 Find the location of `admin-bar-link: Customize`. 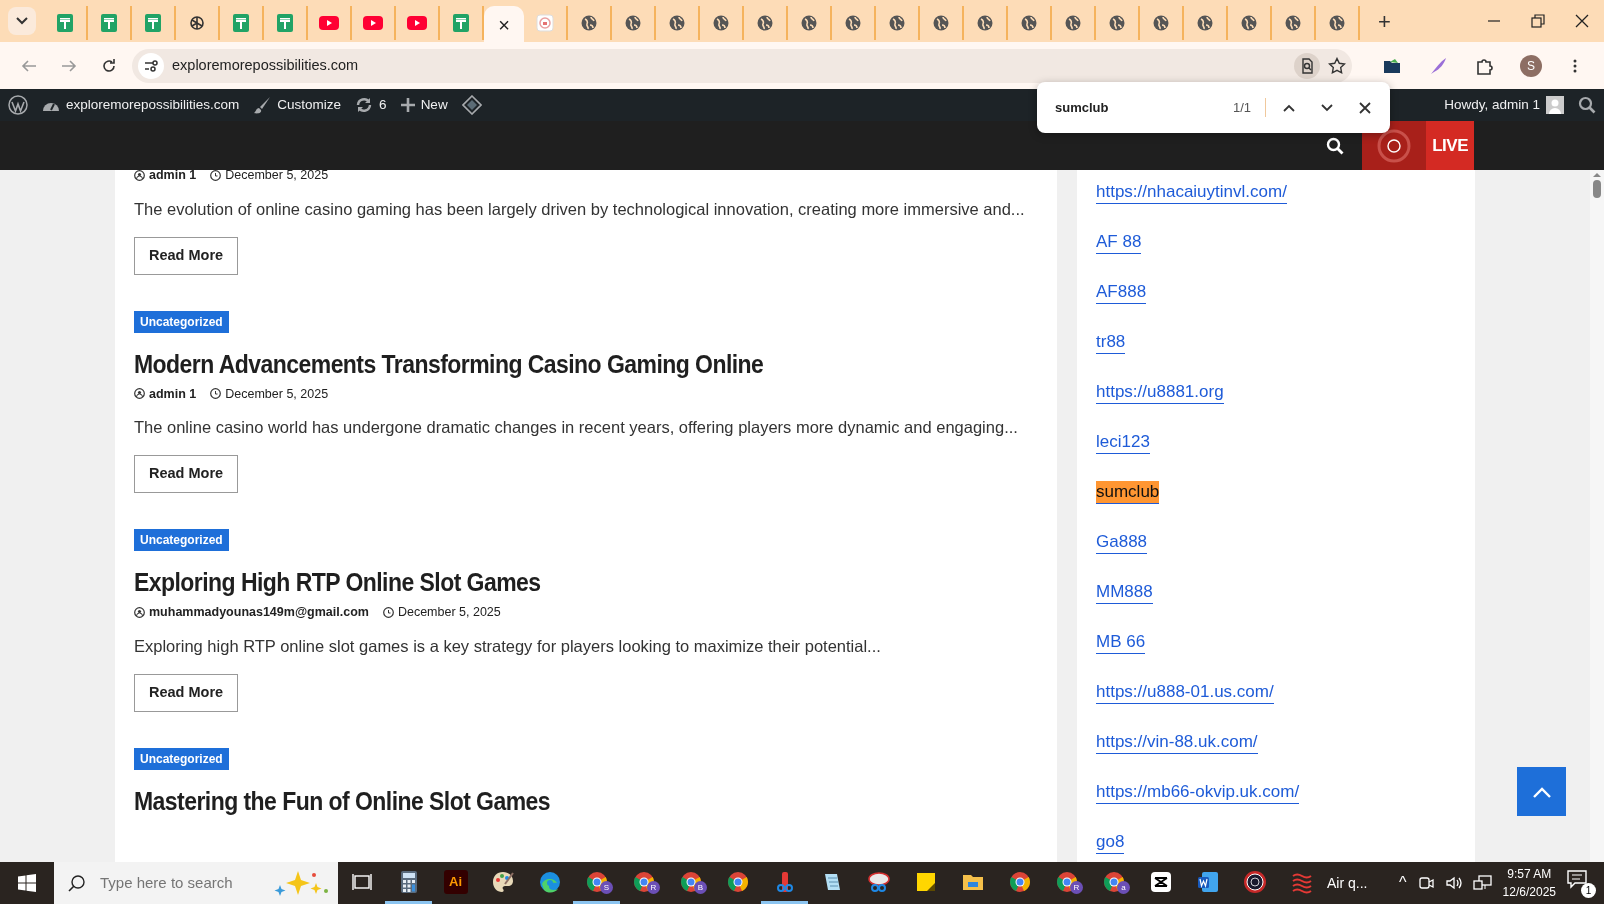

admin-bar-link: Customize is located at coordinates (297, 105).